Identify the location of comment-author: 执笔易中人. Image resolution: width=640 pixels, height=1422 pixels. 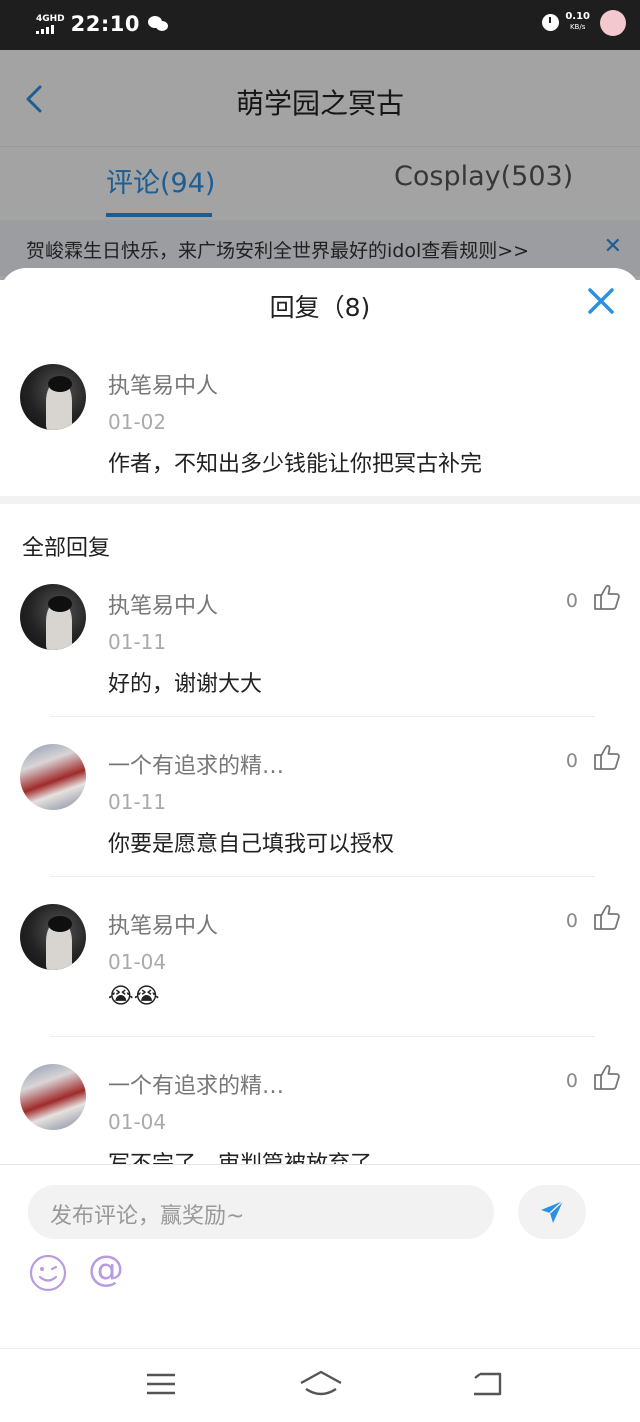
(163, 384).